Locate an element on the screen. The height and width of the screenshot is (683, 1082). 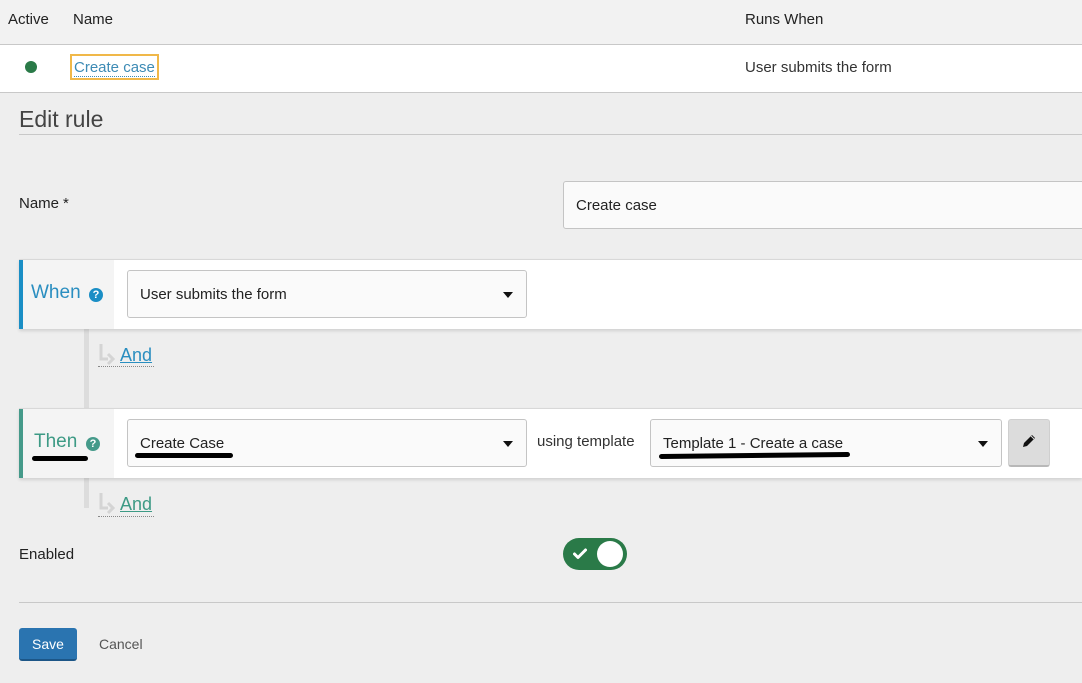
active-status-icon is located at coordinates (31, 67).